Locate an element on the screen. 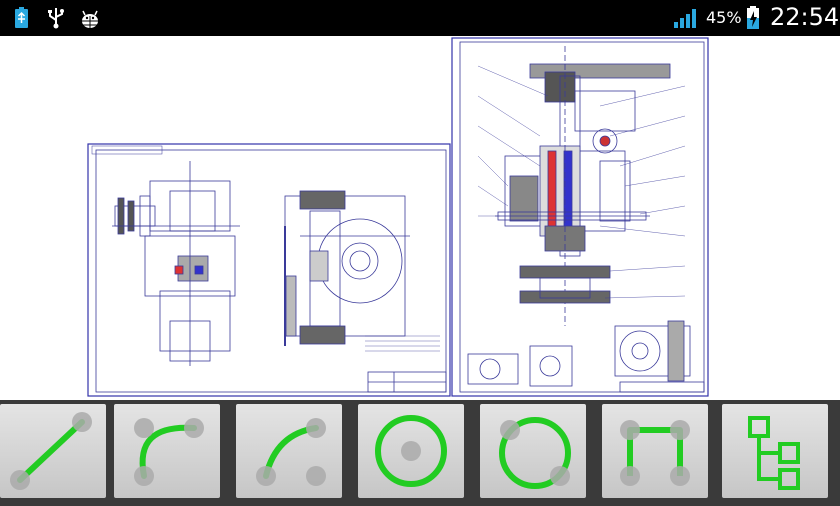 The height and width of the screenshot is (506, 840). arc-three-point-icon is located at coordinates (169, 452).